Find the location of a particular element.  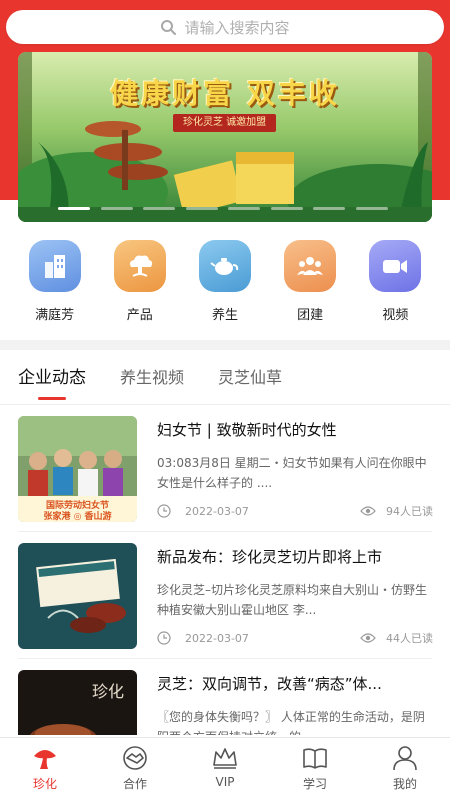

search-bar: 请输入搜索内容 is located at coordinates (225, 27).